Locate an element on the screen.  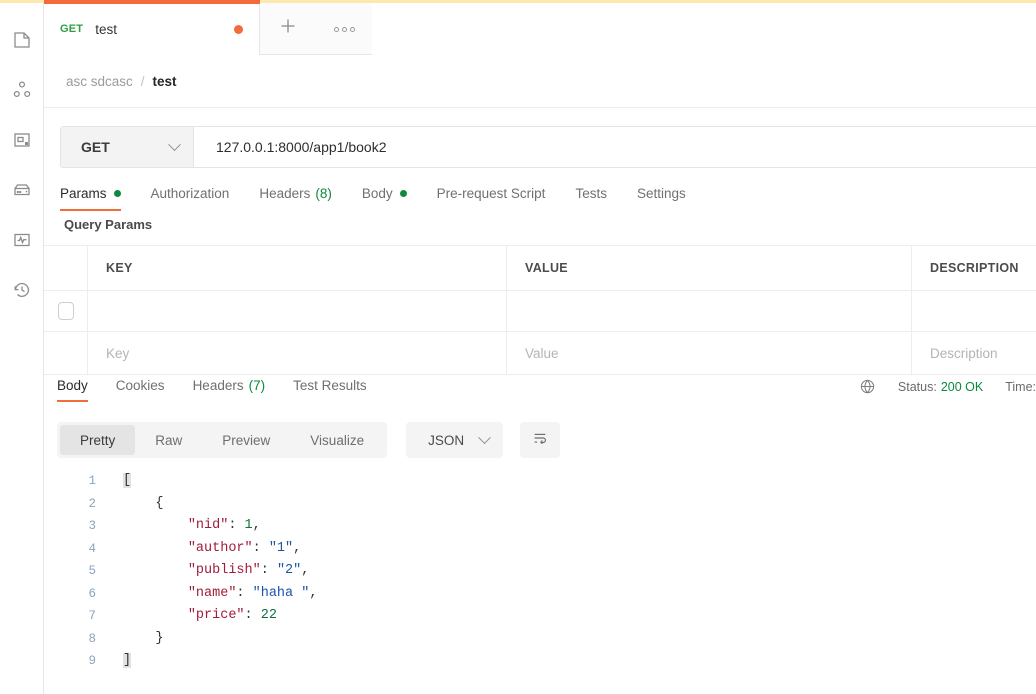
code-line: 5 "publish": "2", is located at coordinates (540, 571).